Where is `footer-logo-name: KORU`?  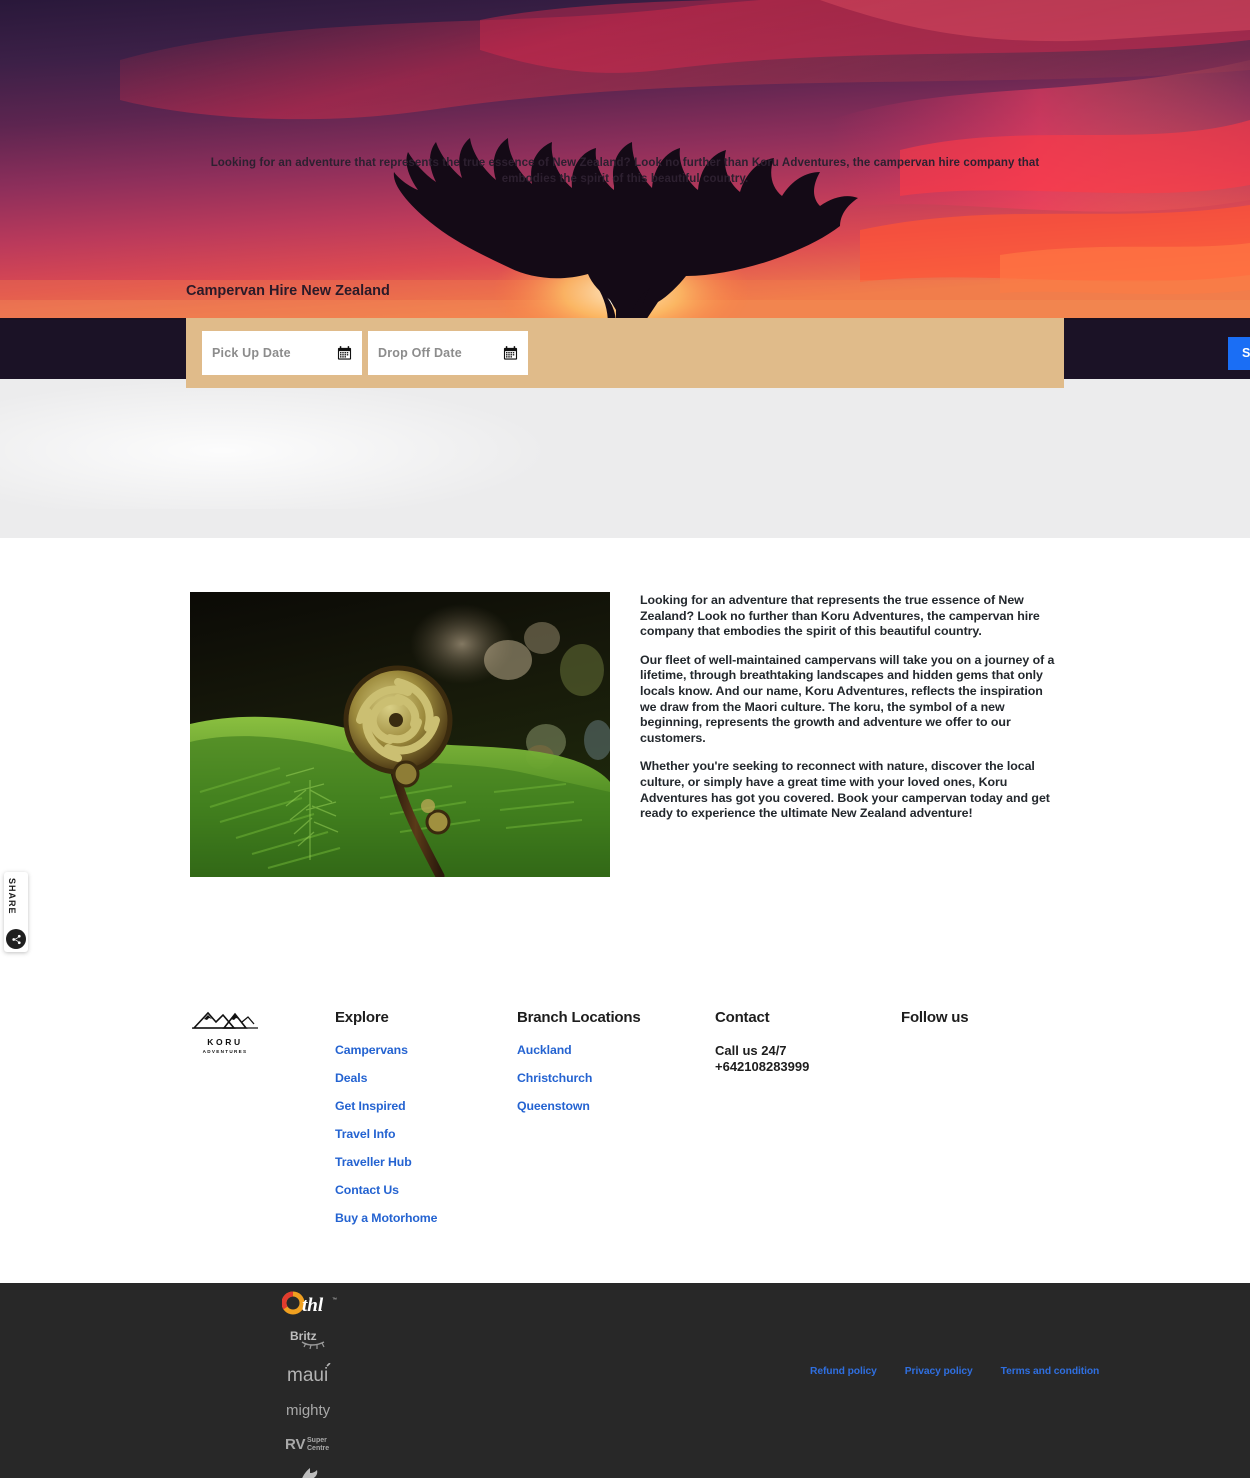 footer-logo-name: KORU is located at coordinates (225, 1042).